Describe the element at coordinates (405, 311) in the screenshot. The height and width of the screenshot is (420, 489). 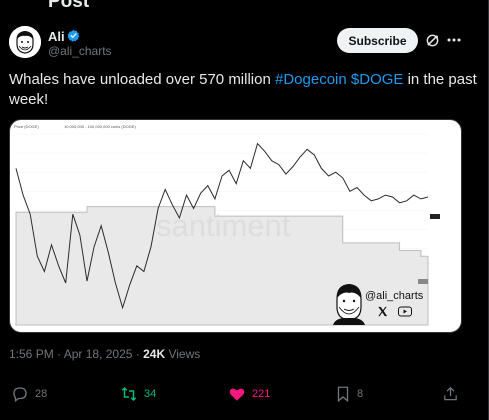
I see `youtube-logo-icon` at that location.